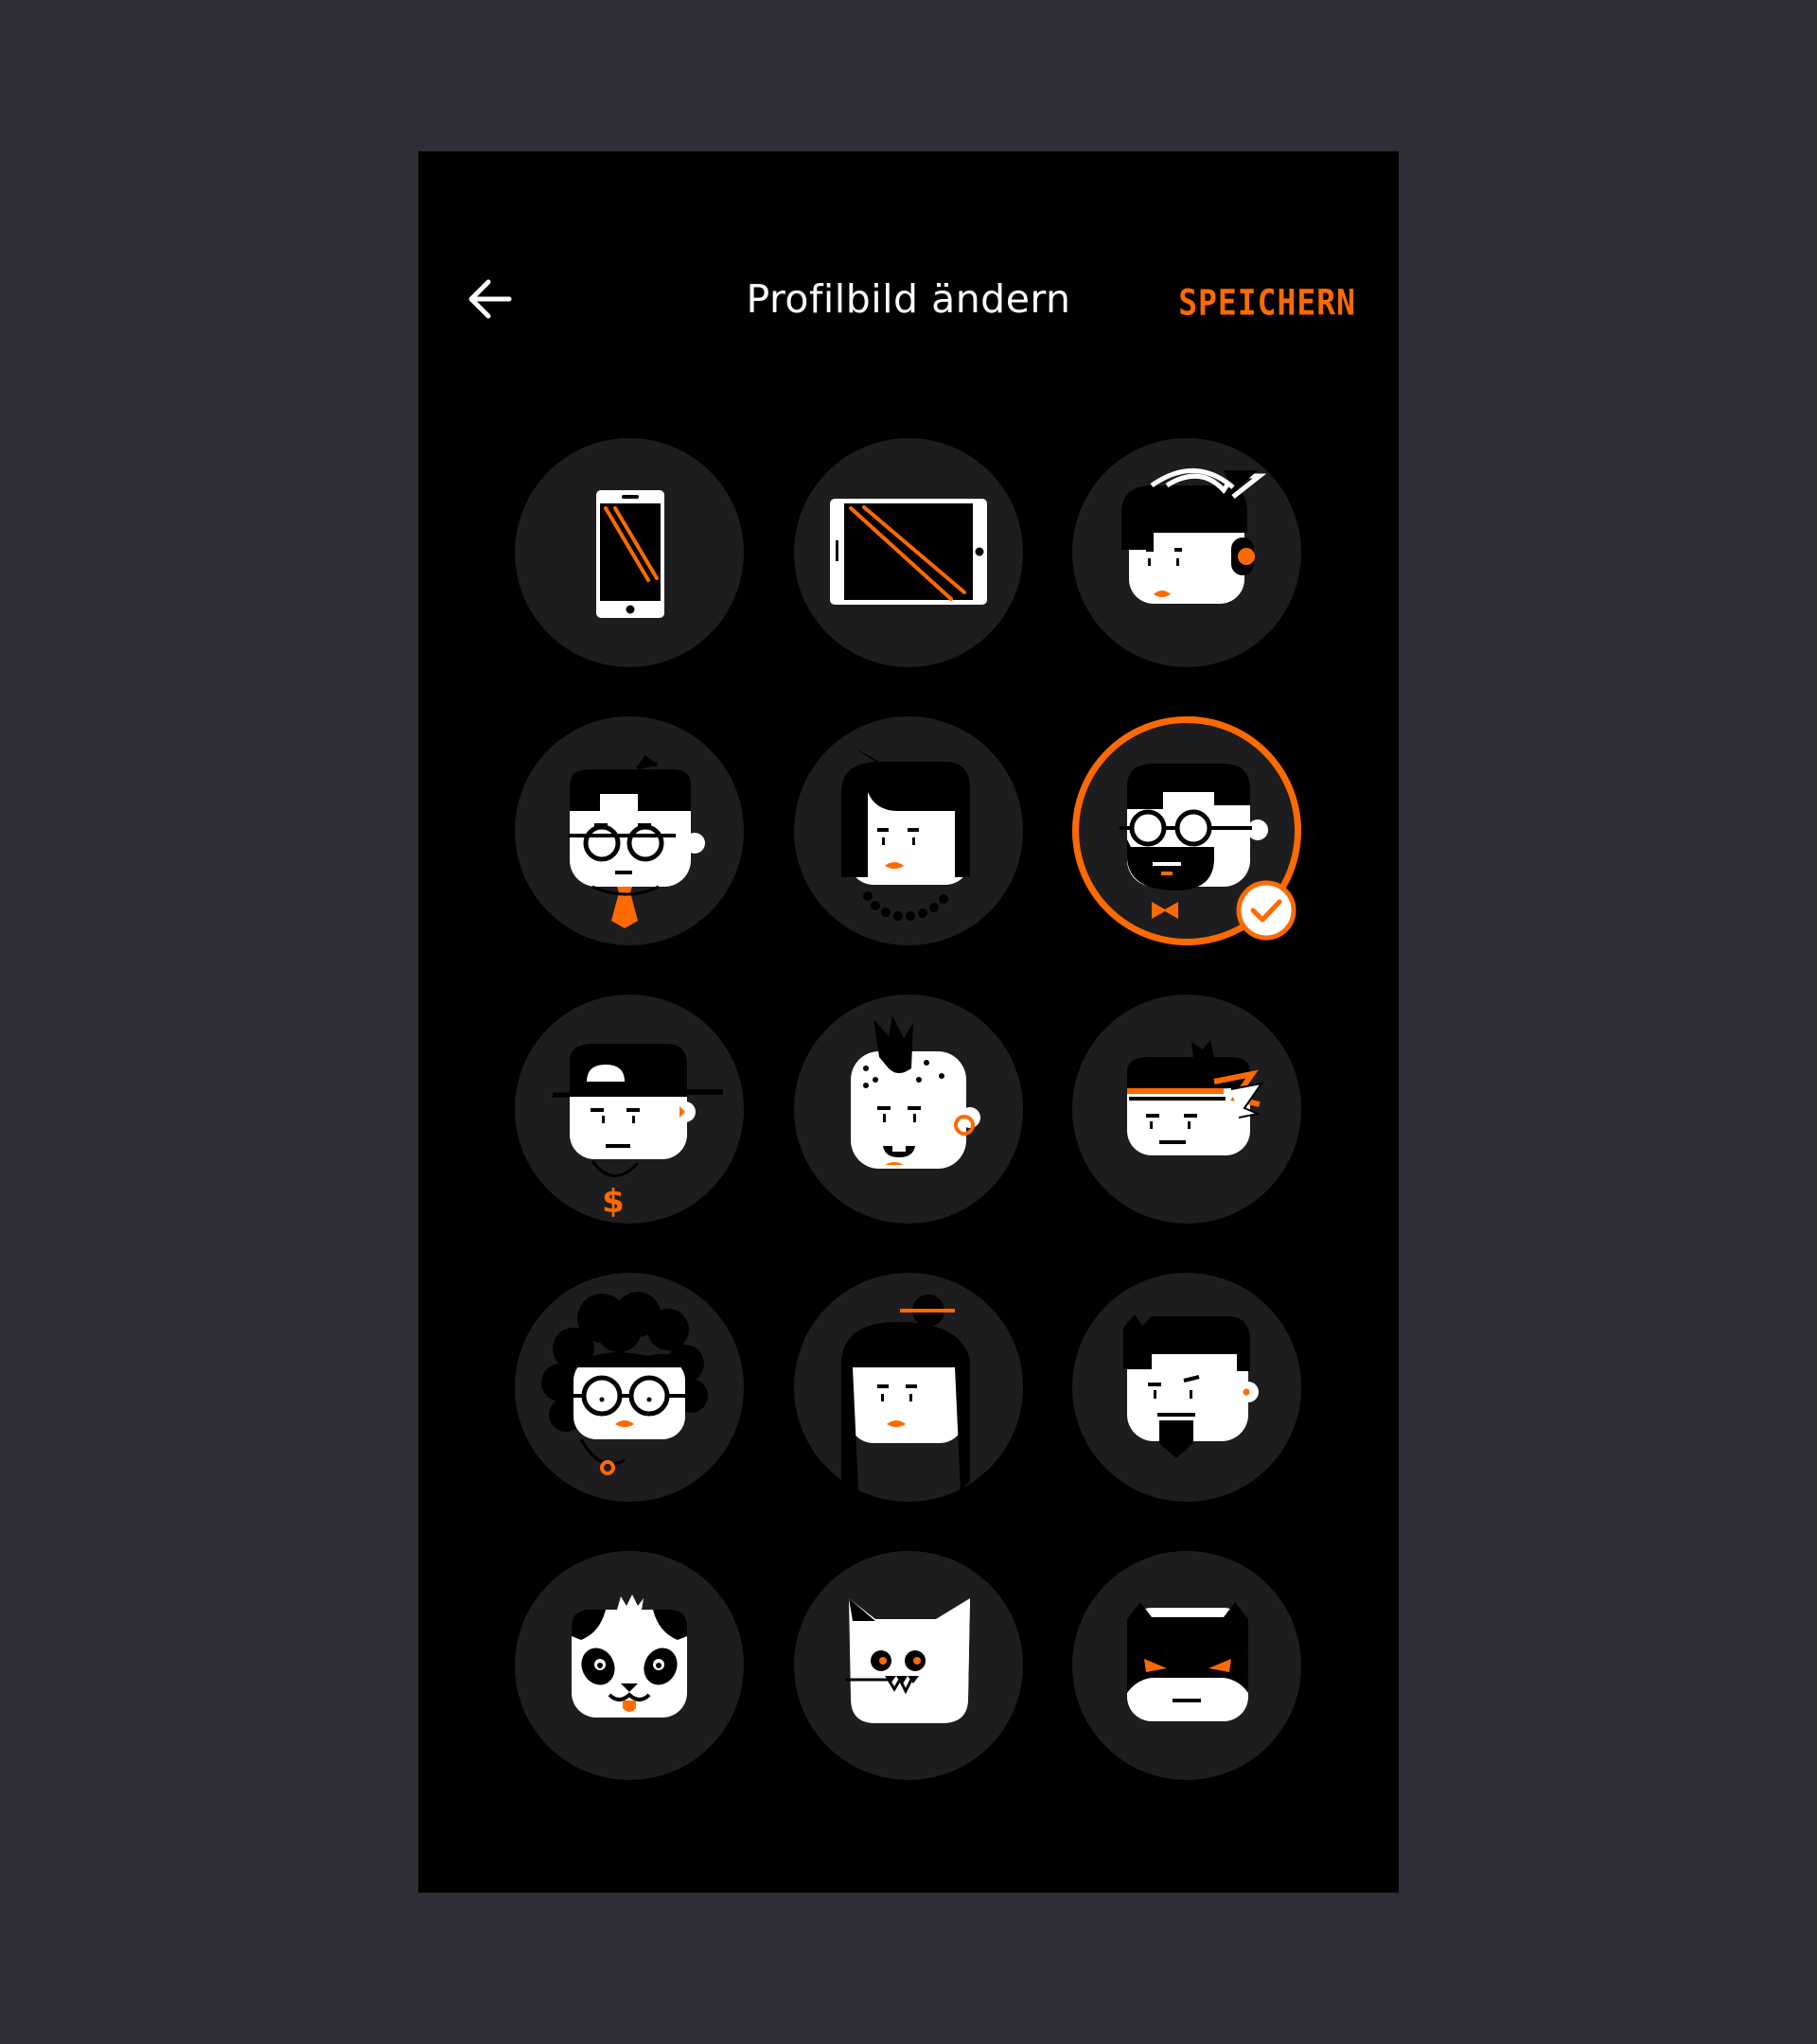  I want to click on avatar-option-tablet, so click(908, 552).